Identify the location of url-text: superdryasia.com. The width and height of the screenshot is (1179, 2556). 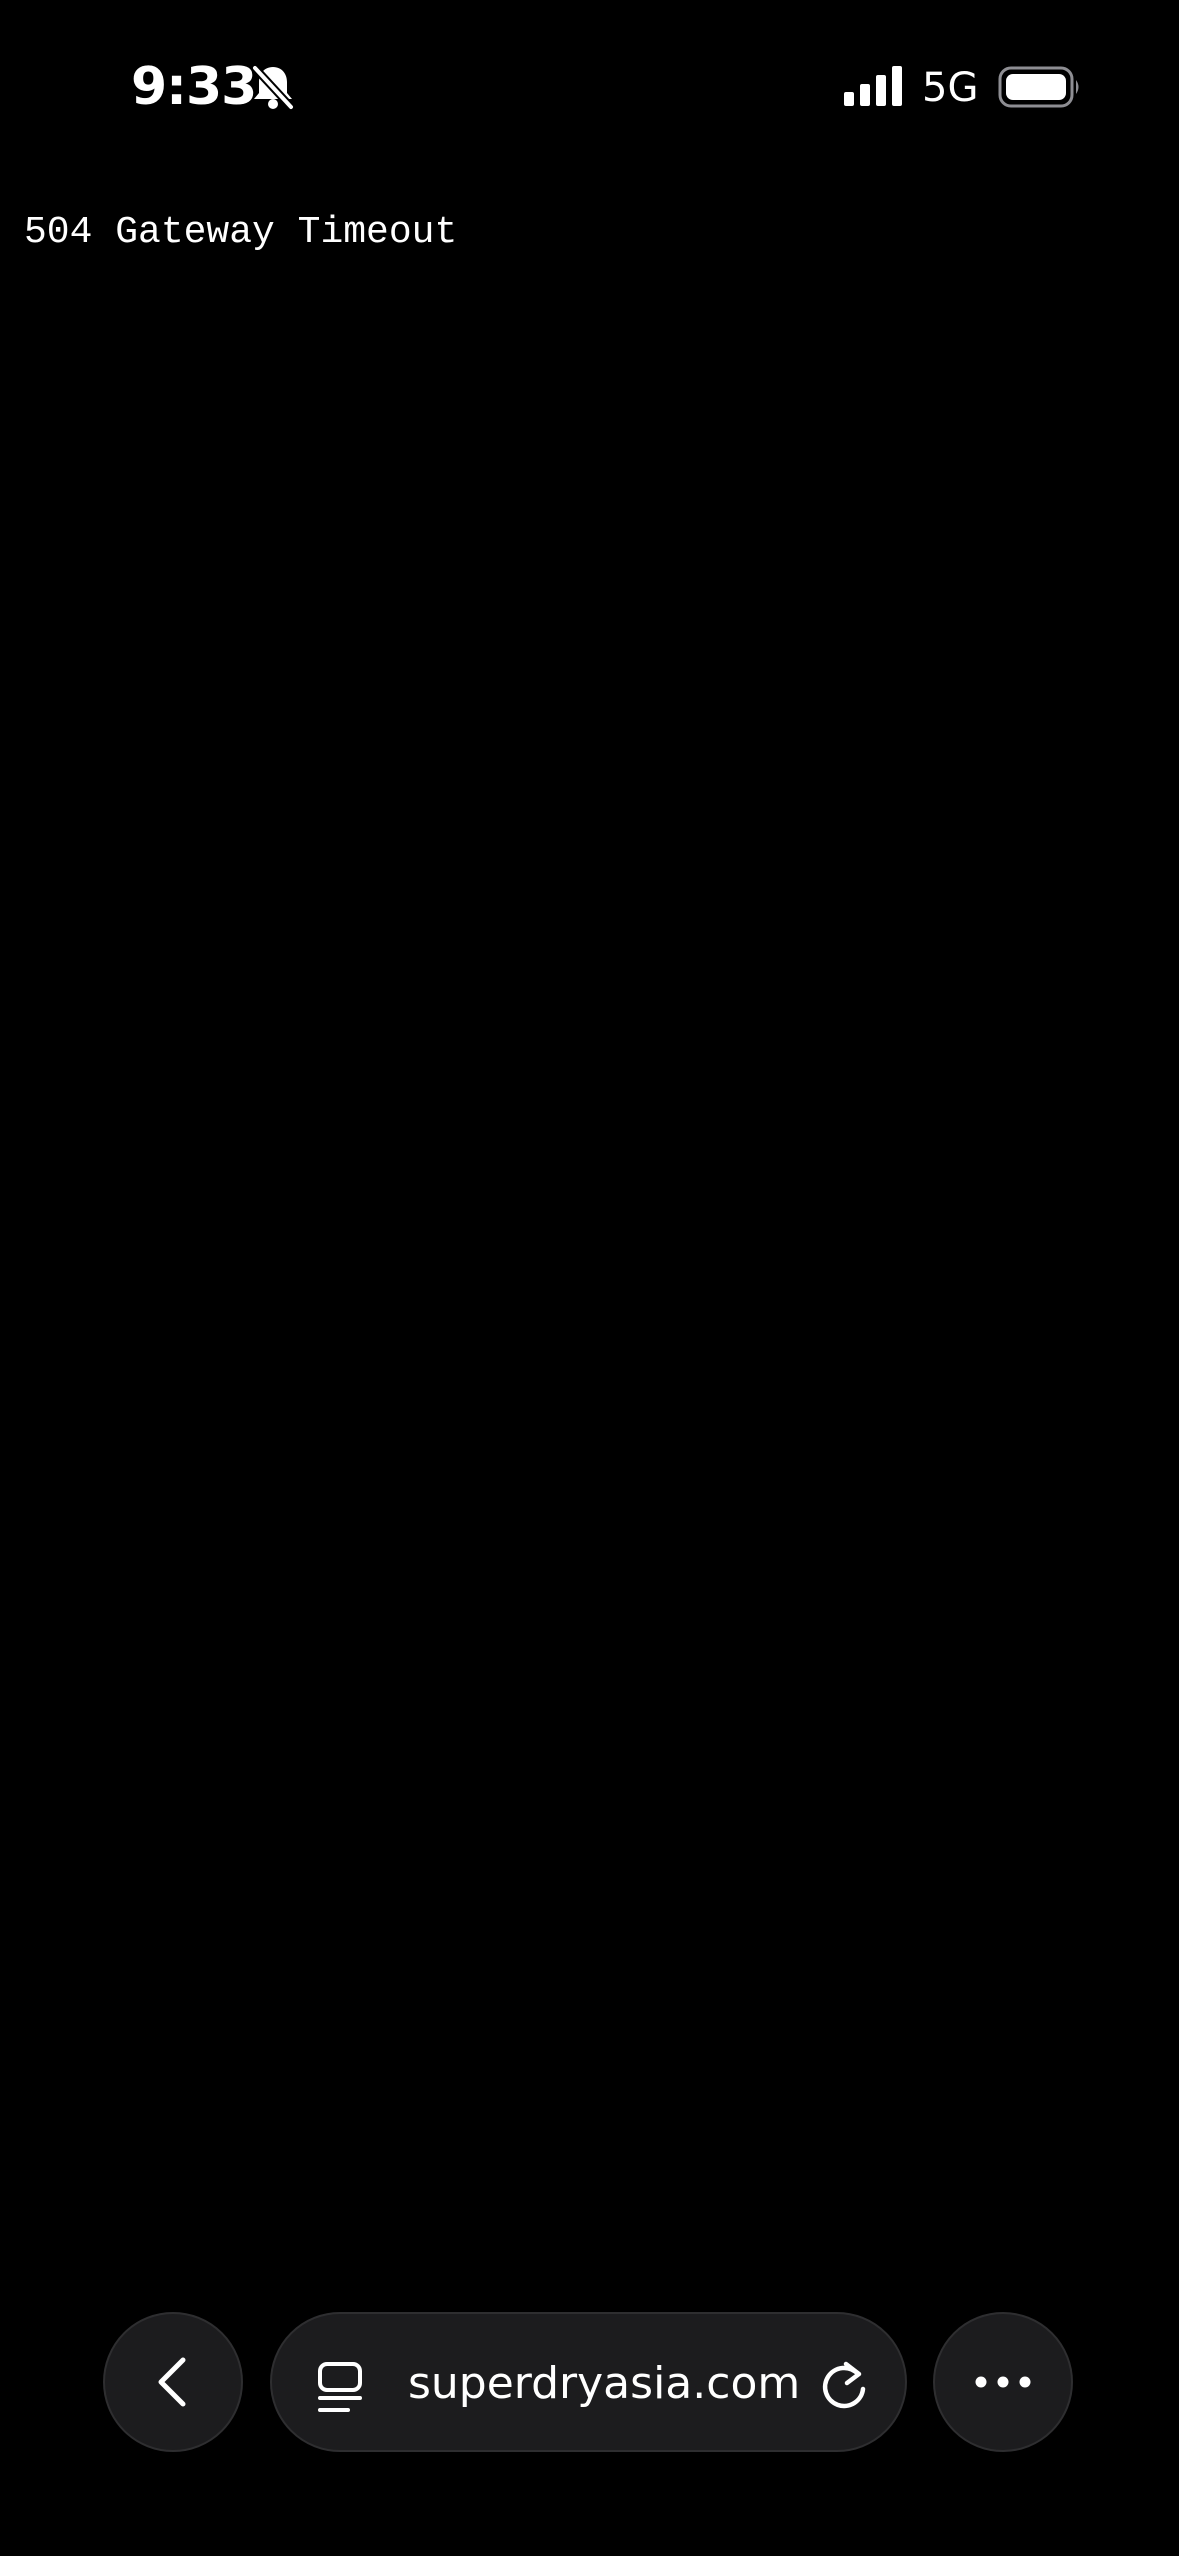
(604, 2384).